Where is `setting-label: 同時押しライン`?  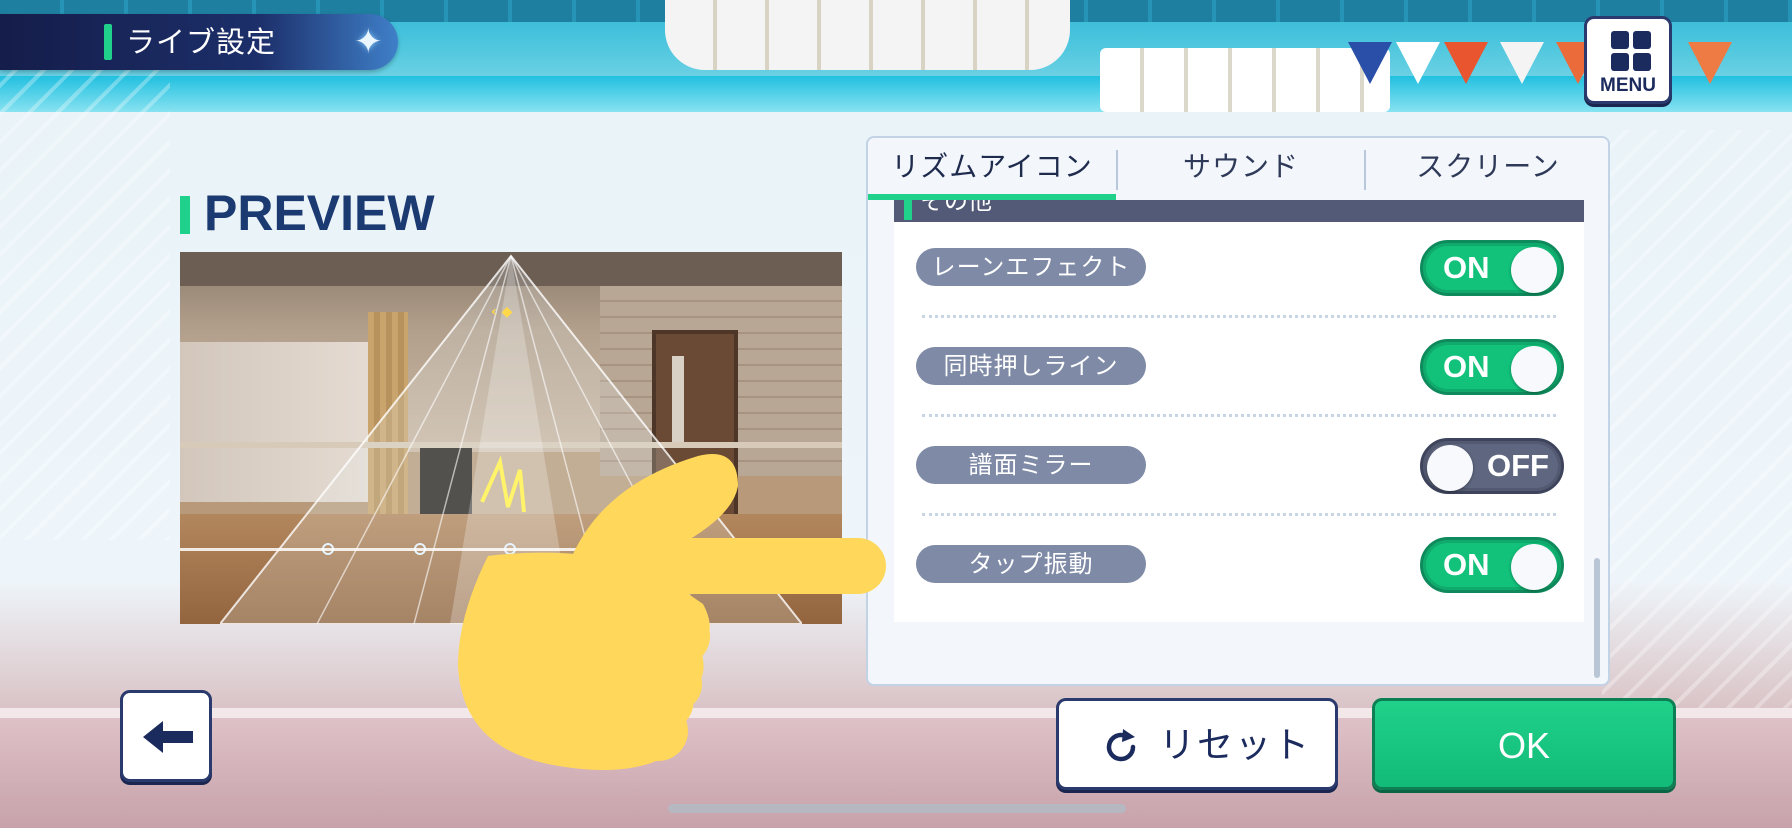 setting-label: 同時押しライン is located at coordinates (1031, 366).